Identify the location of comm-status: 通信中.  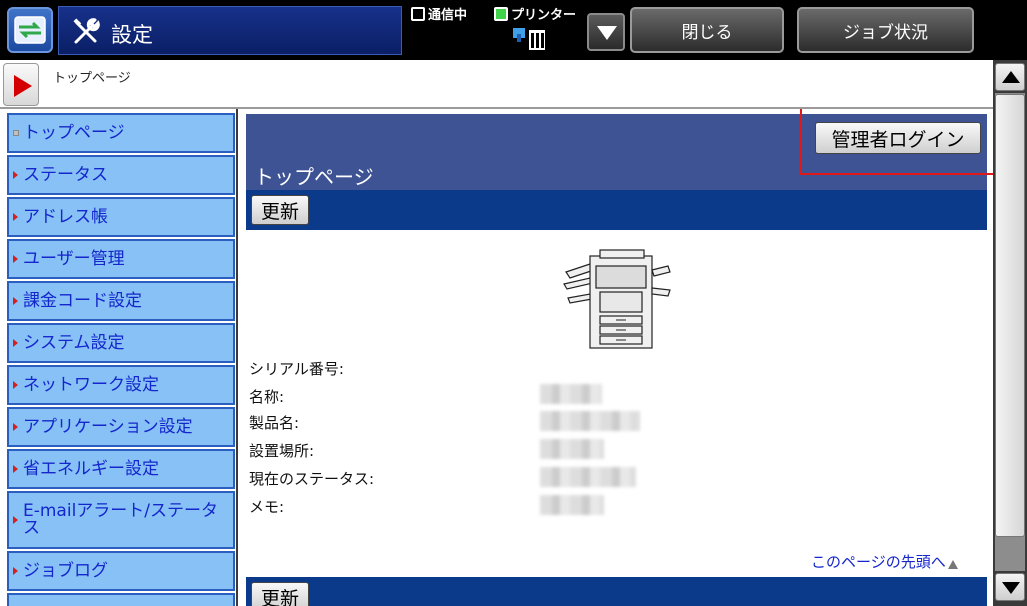
(439, 13).